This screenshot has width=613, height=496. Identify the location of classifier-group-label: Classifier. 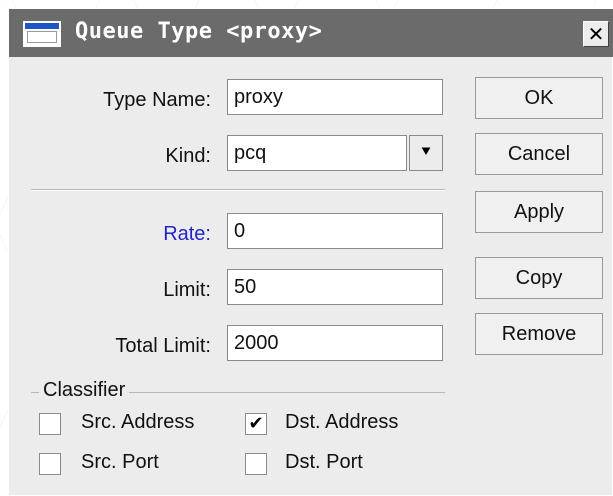
(84, 390).